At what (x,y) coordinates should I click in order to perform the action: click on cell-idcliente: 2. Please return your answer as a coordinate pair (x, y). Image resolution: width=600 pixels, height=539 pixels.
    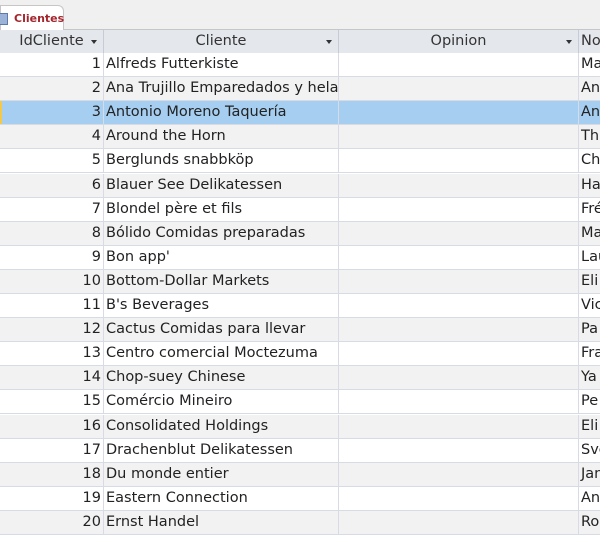
    Looking at the image, I should click on (52, 89).